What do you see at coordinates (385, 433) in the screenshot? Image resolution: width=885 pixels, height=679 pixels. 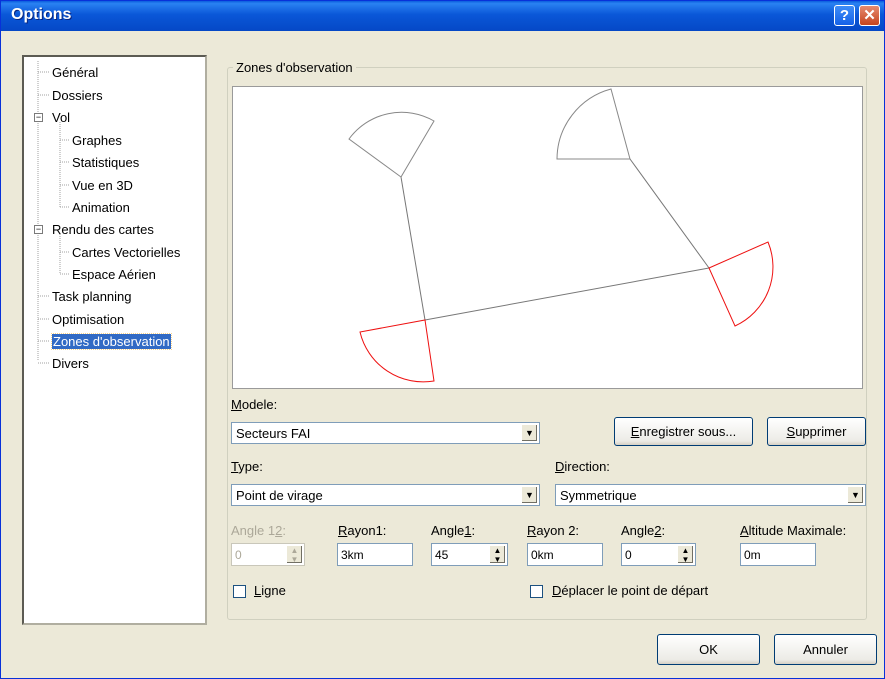 I see `modele-select: Secteurs FAI ▼` at bounding box center [385, 433].